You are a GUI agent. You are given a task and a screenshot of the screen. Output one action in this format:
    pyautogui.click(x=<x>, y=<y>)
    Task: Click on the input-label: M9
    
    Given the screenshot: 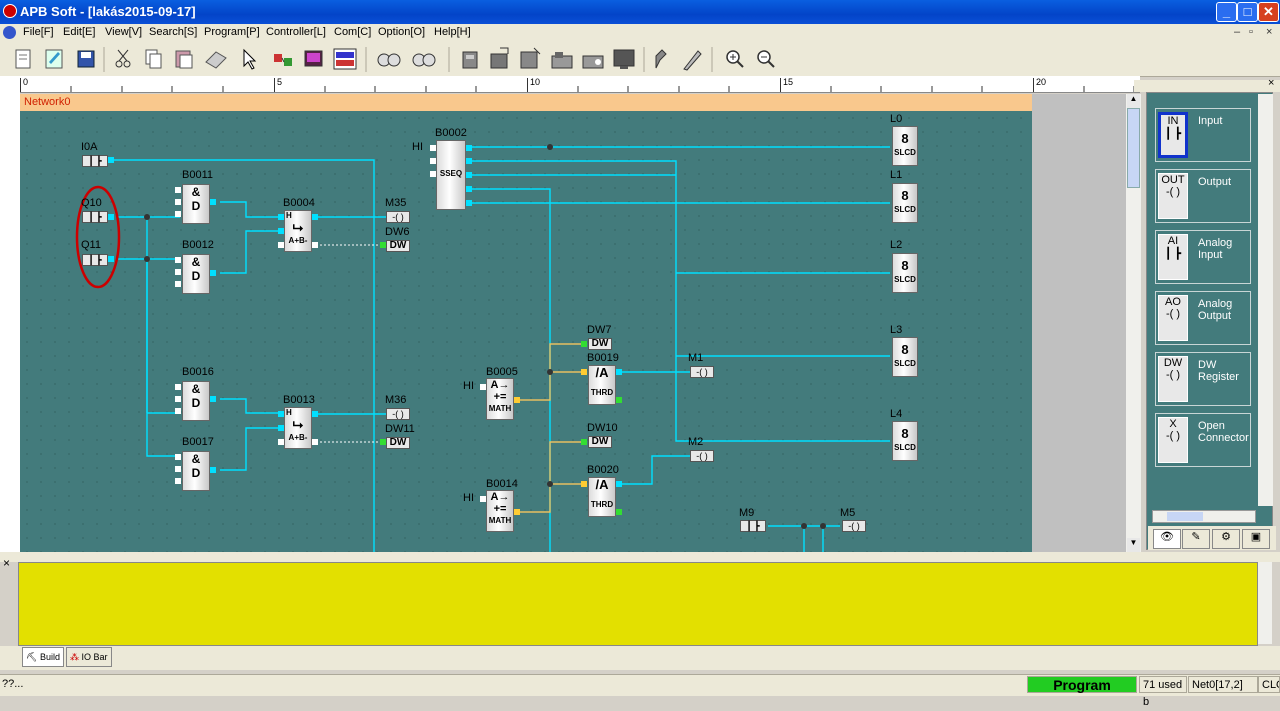 What is the action you would take?
    pyautogui.click(x=747, y=513)
    